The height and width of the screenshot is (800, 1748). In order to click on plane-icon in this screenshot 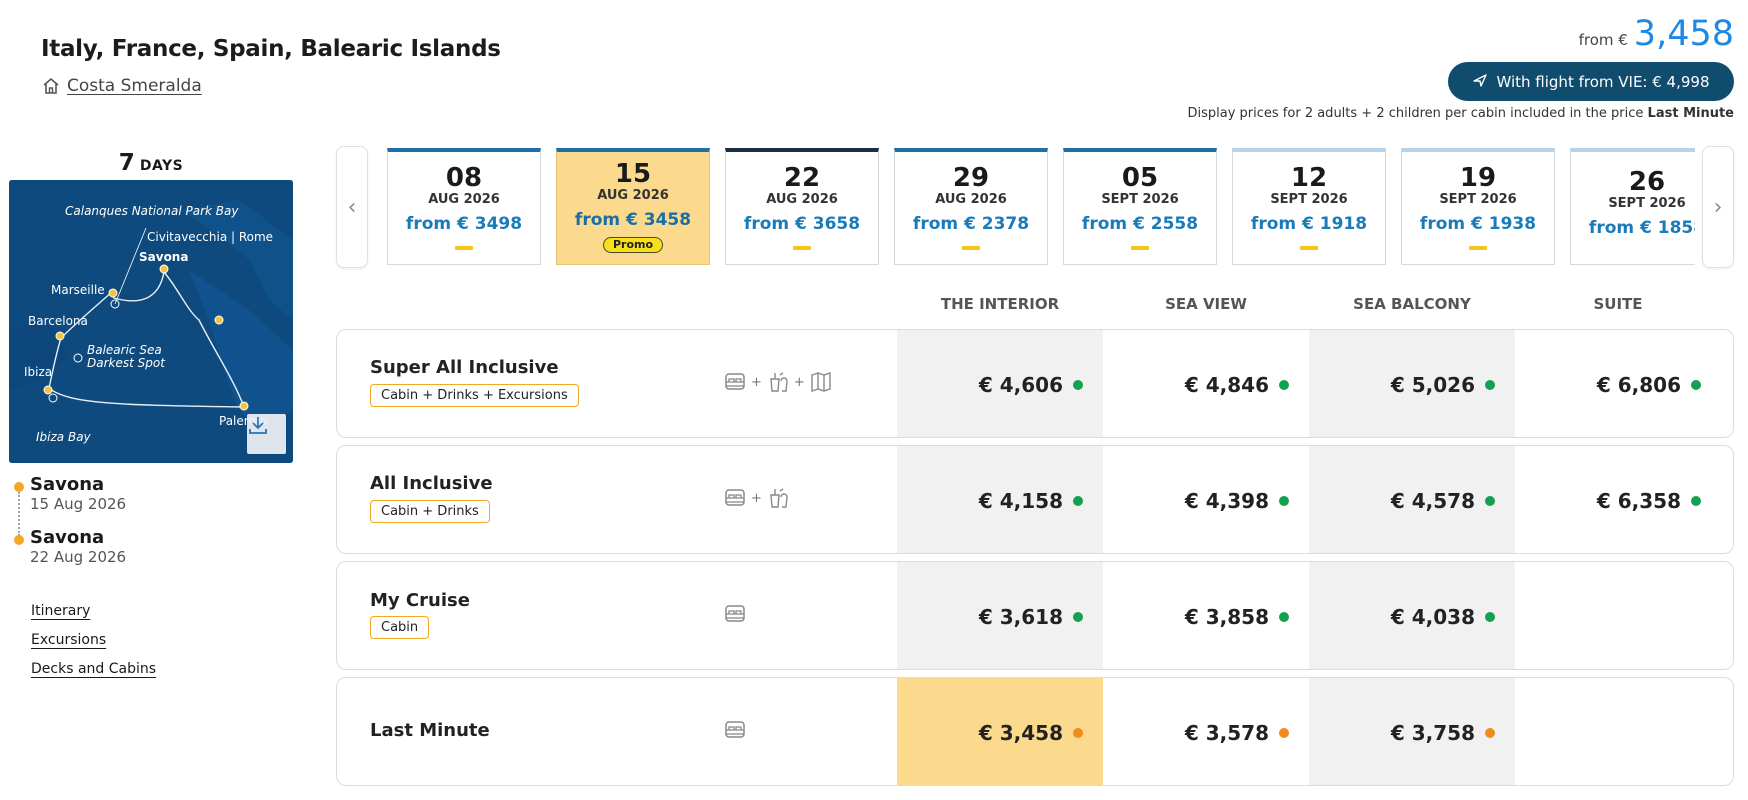, I will do `click(1480, 82)`.